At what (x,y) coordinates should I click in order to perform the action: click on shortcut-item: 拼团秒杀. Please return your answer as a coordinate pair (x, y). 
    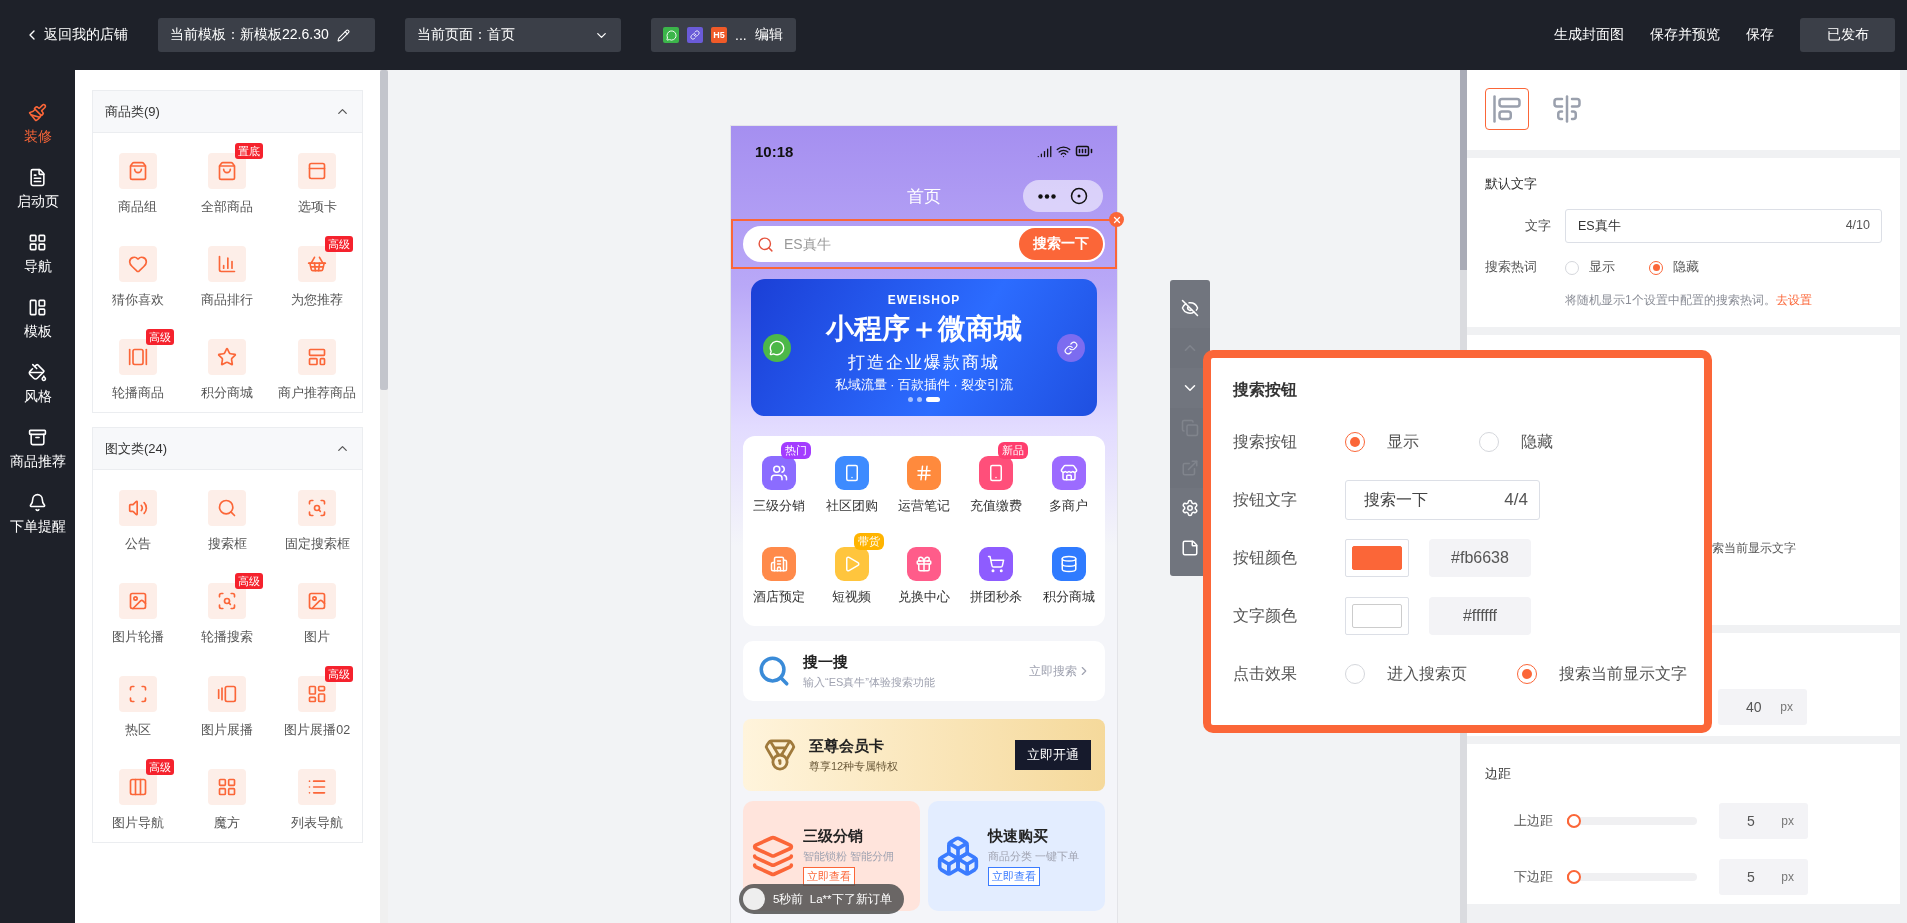
    Looking at the image, I should click on (996, 576).